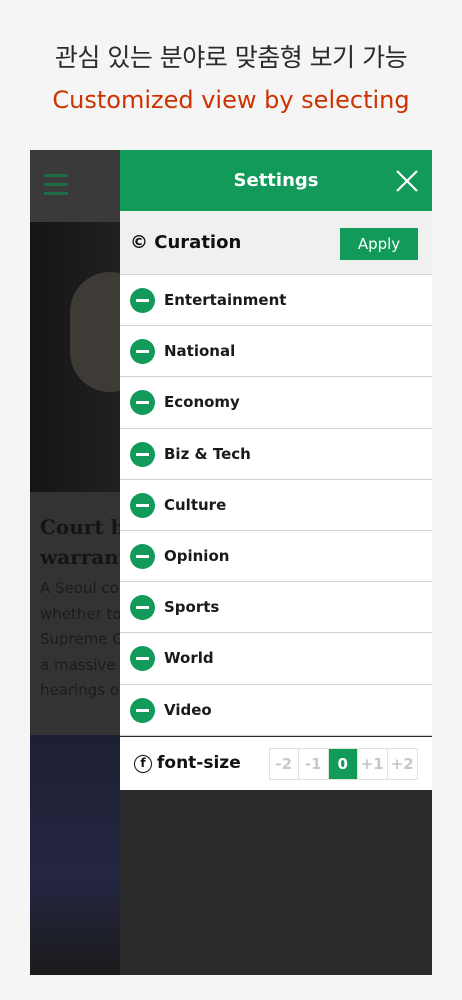  What do you see at coordinates (276, 556) in the screenshot?
I see `category-item-opinion: Opinion` at bounding box center [276, 556].